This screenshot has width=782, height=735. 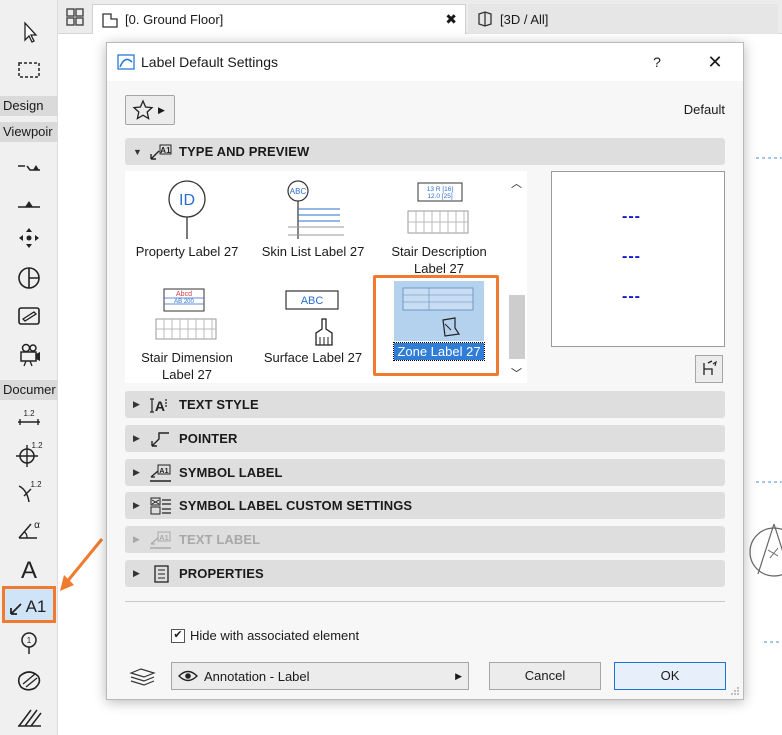 I want to click on panel-symbol-label-custom-settings: ▶ SYMBOL LABEL CUSTOM SETTINGS, so click(x=425, y=505).